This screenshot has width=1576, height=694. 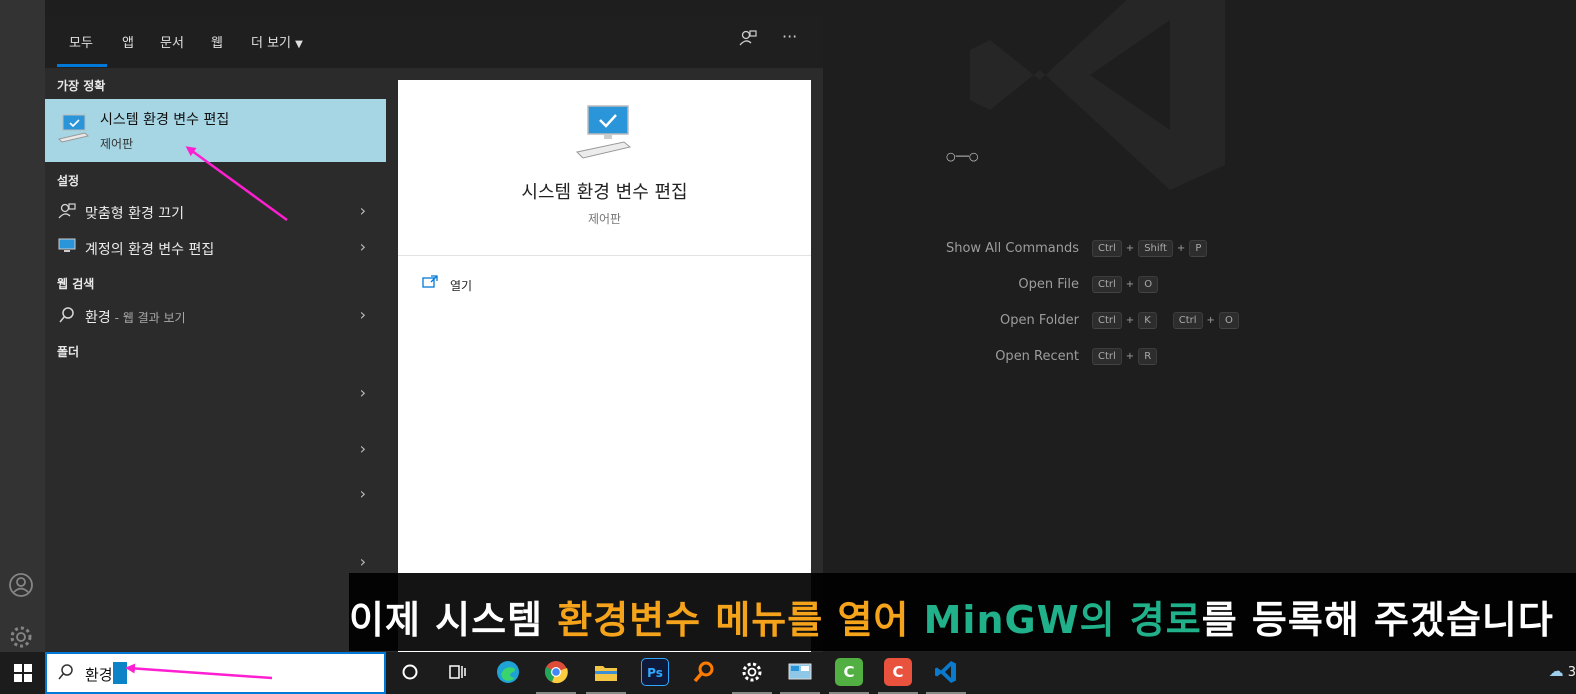 I want to click on system-tray: ☁ 3, so click(x=1562, y=671).